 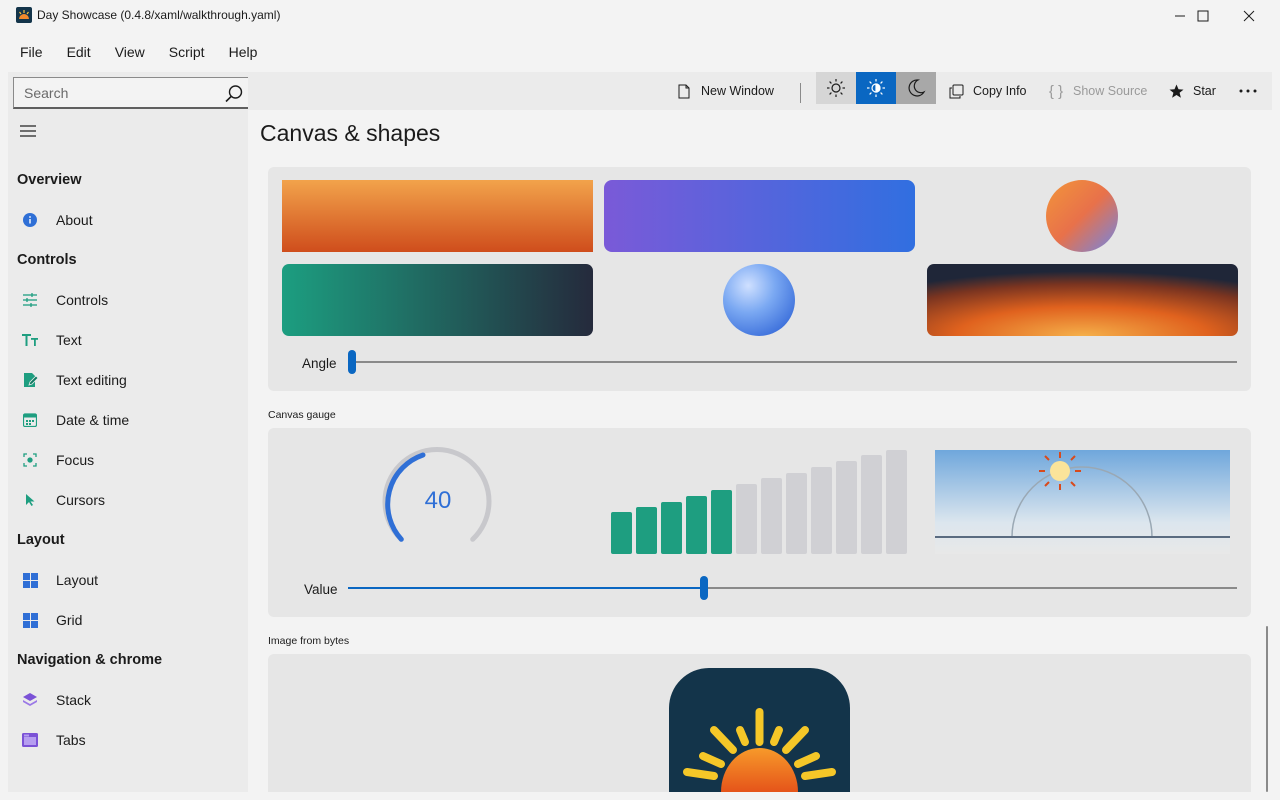 I want to click on gradient-circle, so click(x=1082, y=216).